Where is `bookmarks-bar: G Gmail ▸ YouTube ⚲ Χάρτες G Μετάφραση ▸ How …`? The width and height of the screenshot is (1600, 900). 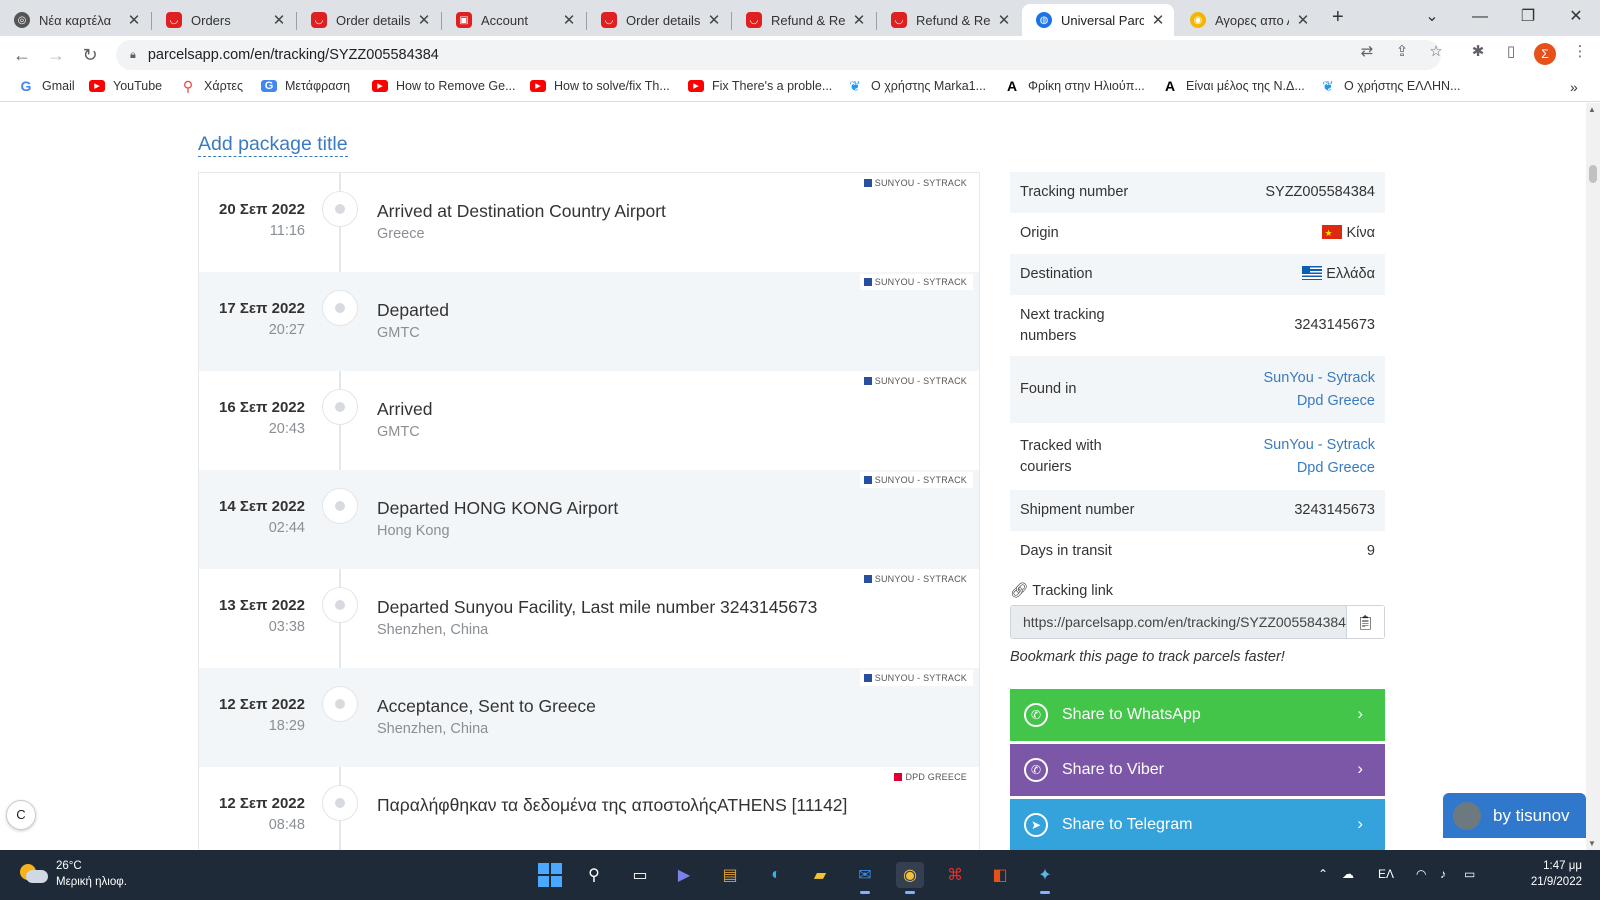 bookmarks-bar: G Gmail ▸ YouTube ⚲ Χάρτες G Μετάφραση ▸ How … is located at coordinates (800, 88).